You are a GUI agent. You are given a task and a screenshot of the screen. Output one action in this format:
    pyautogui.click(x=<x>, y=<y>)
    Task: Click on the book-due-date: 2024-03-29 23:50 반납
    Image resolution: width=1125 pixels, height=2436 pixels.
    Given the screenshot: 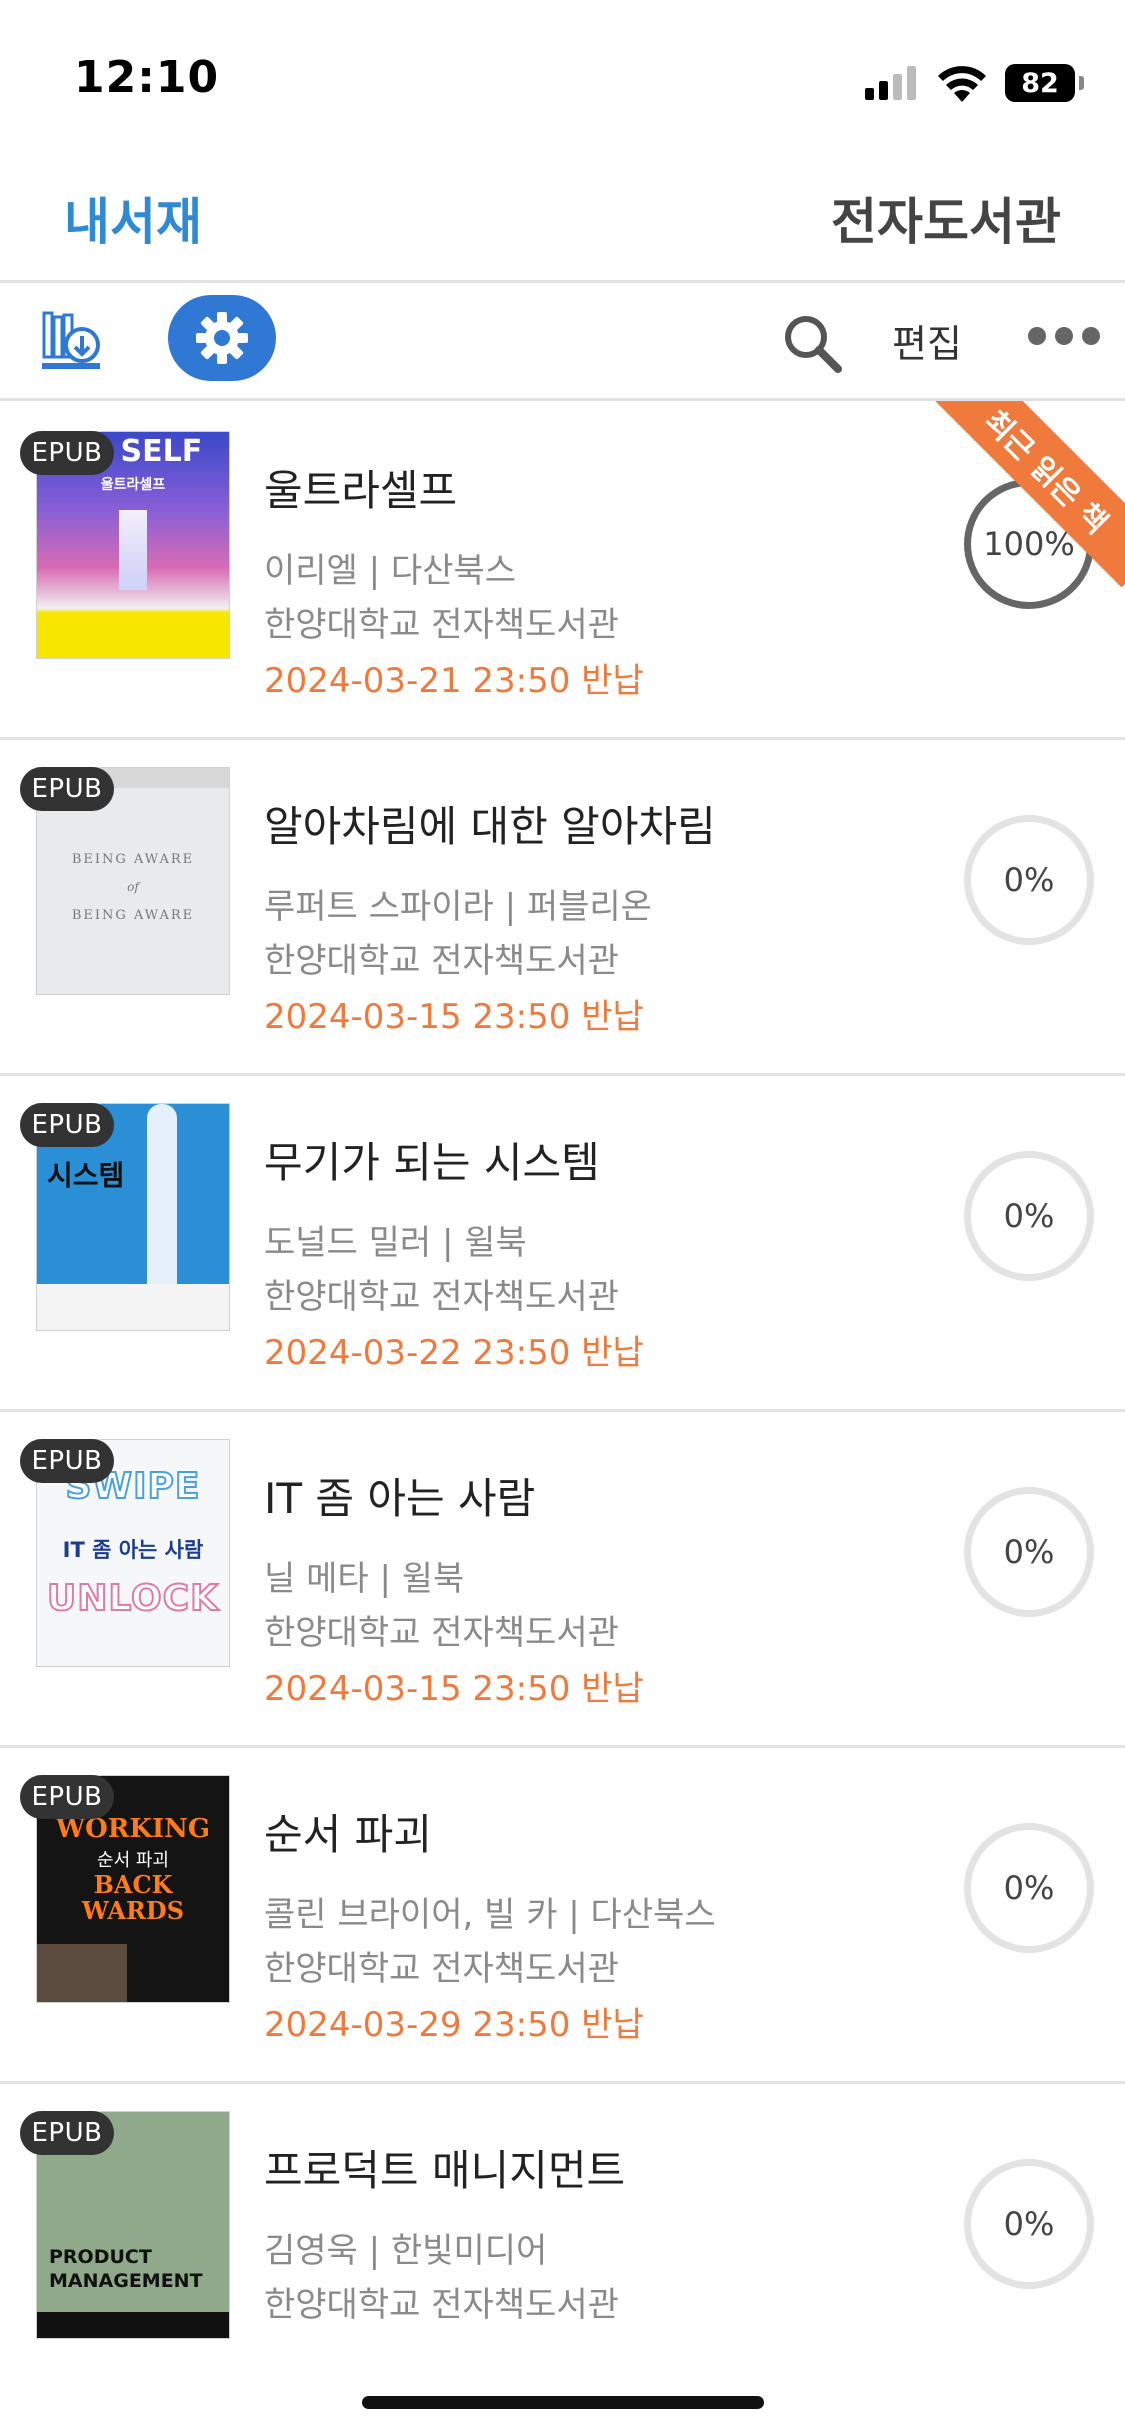 What is the action you would take?
    pyautogui.click(x=454, y=2025)
    